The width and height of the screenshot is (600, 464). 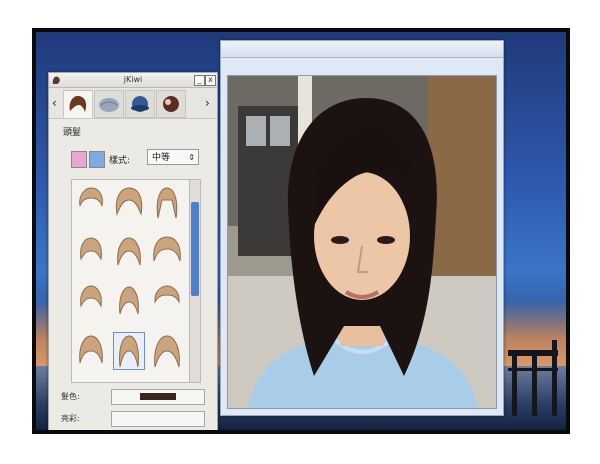 I want to click on pier-silhouette, so click(x=533, y=378).